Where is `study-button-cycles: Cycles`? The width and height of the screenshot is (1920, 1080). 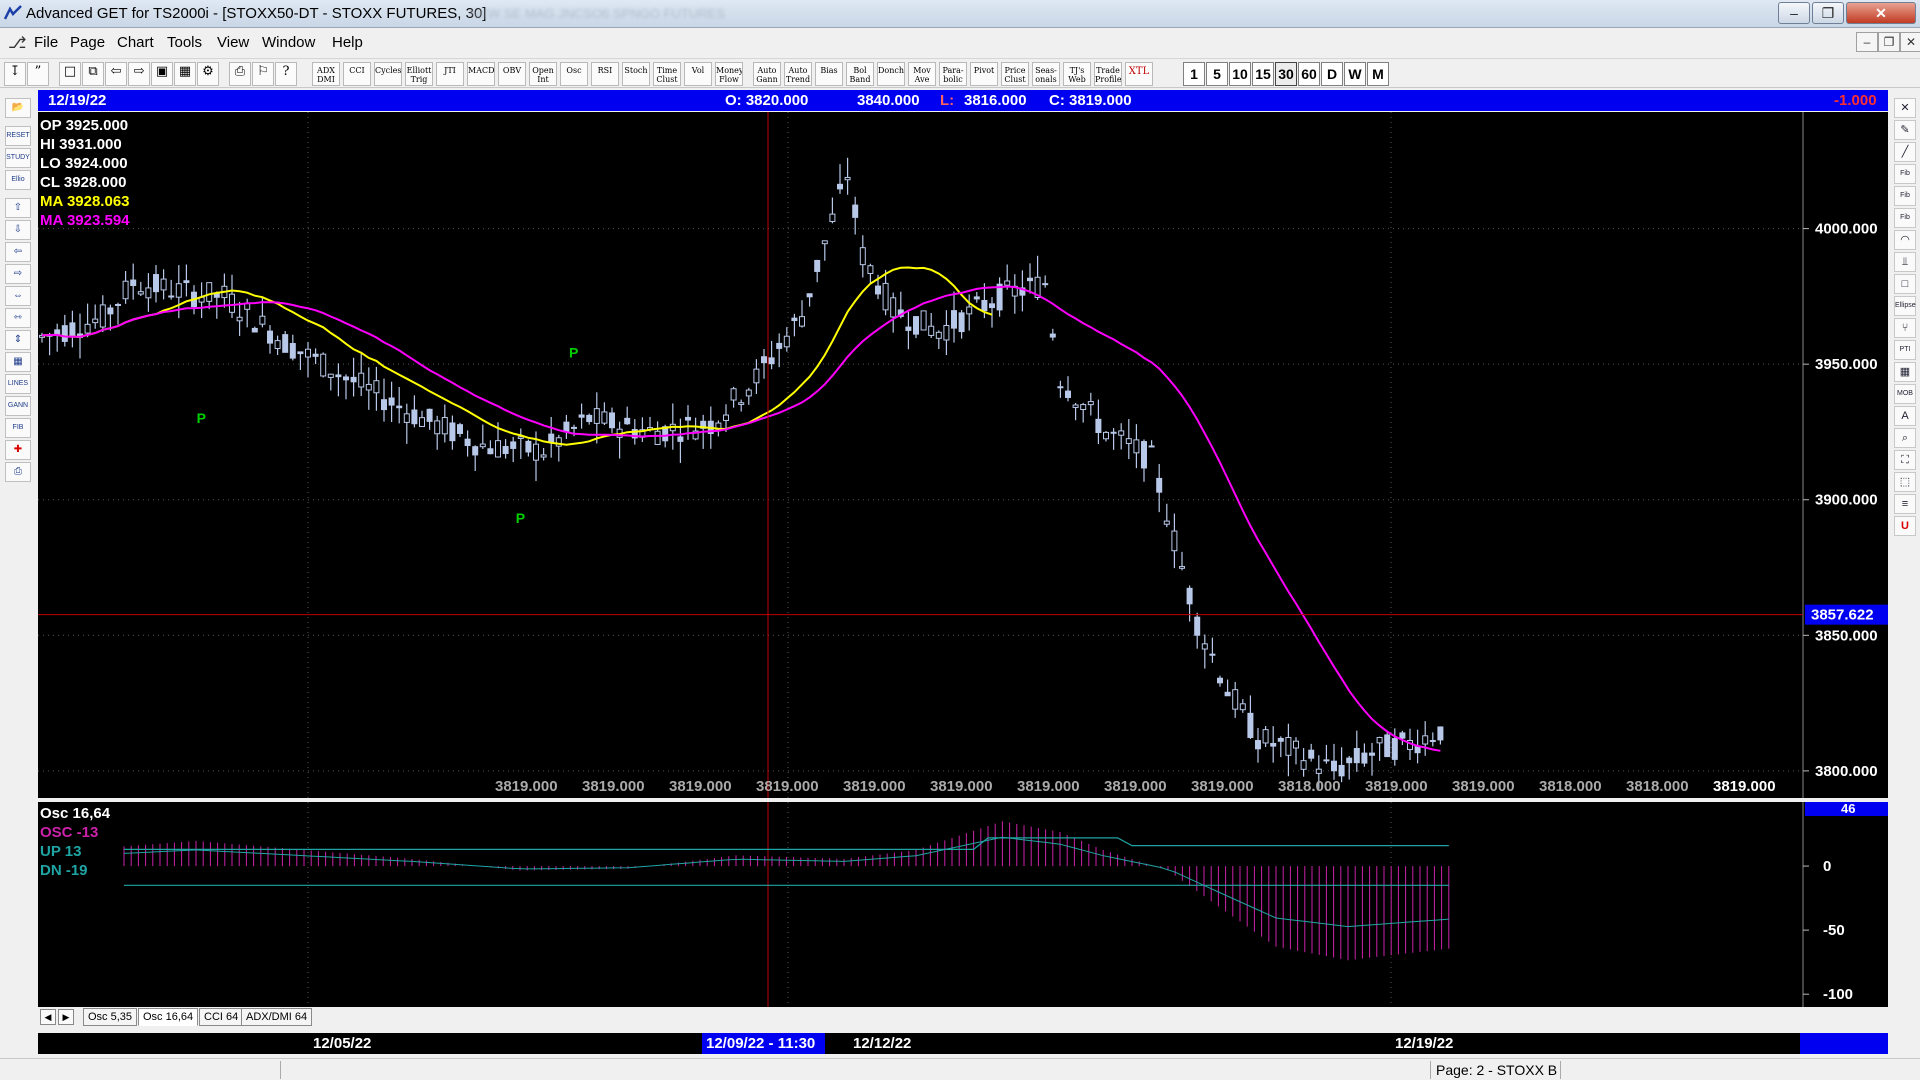
study-button-cycles: Cycles is located at coordinates (388, 74).